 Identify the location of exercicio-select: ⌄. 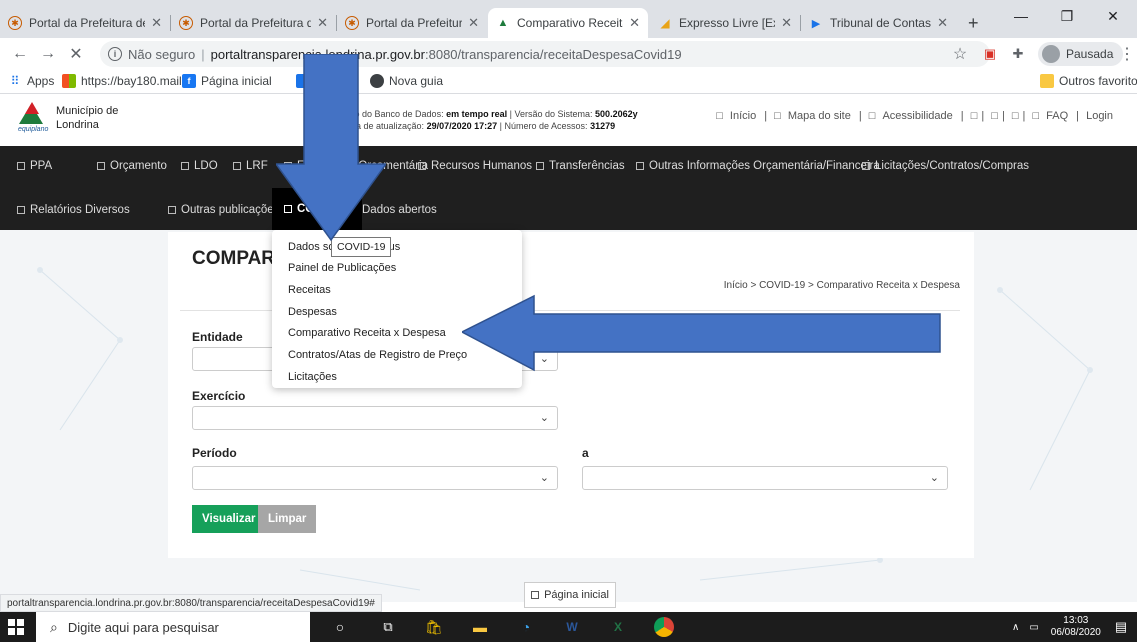
(375, 418).